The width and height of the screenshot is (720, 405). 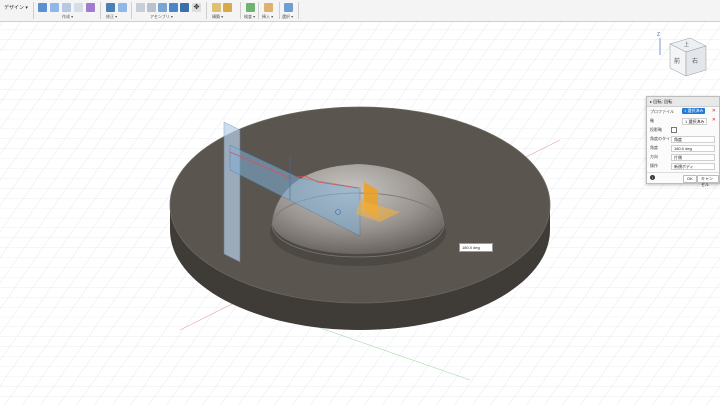 I want to click on ok-button: OK, so click(x=690, y=179).